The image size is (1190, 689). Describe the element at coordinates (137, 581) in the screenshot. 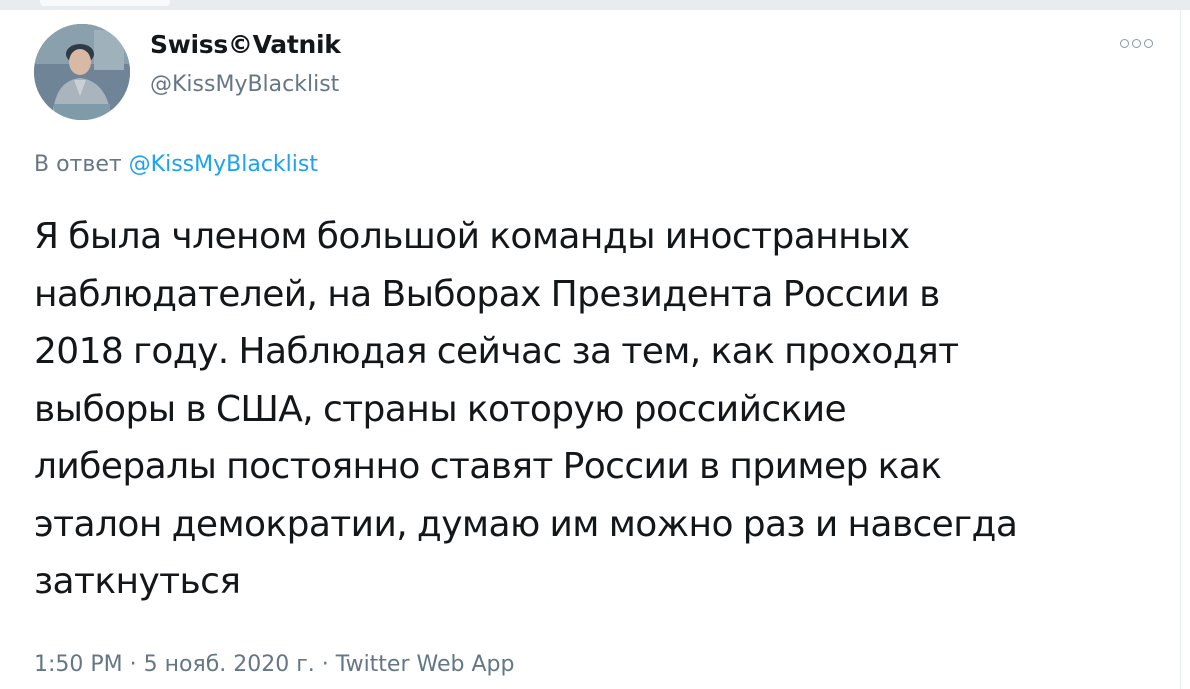

I see `tweet-text-line: заткнуться` at that location.